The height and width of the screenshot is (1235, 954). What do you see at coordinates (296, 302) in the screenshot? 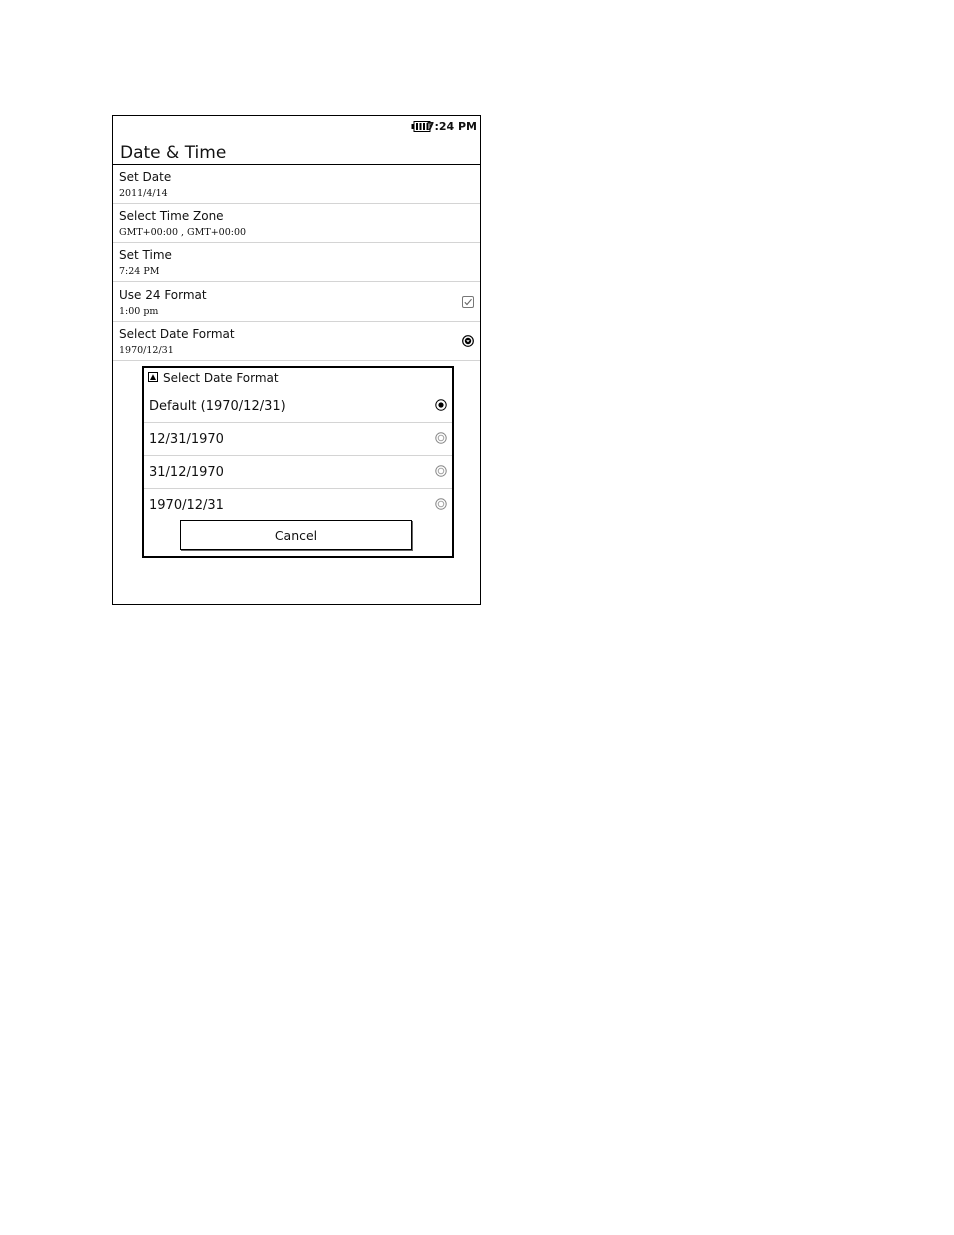
I see `setting-use-24-format: Use 24 Format 1:00 pm` at bounding box center [296, 302].